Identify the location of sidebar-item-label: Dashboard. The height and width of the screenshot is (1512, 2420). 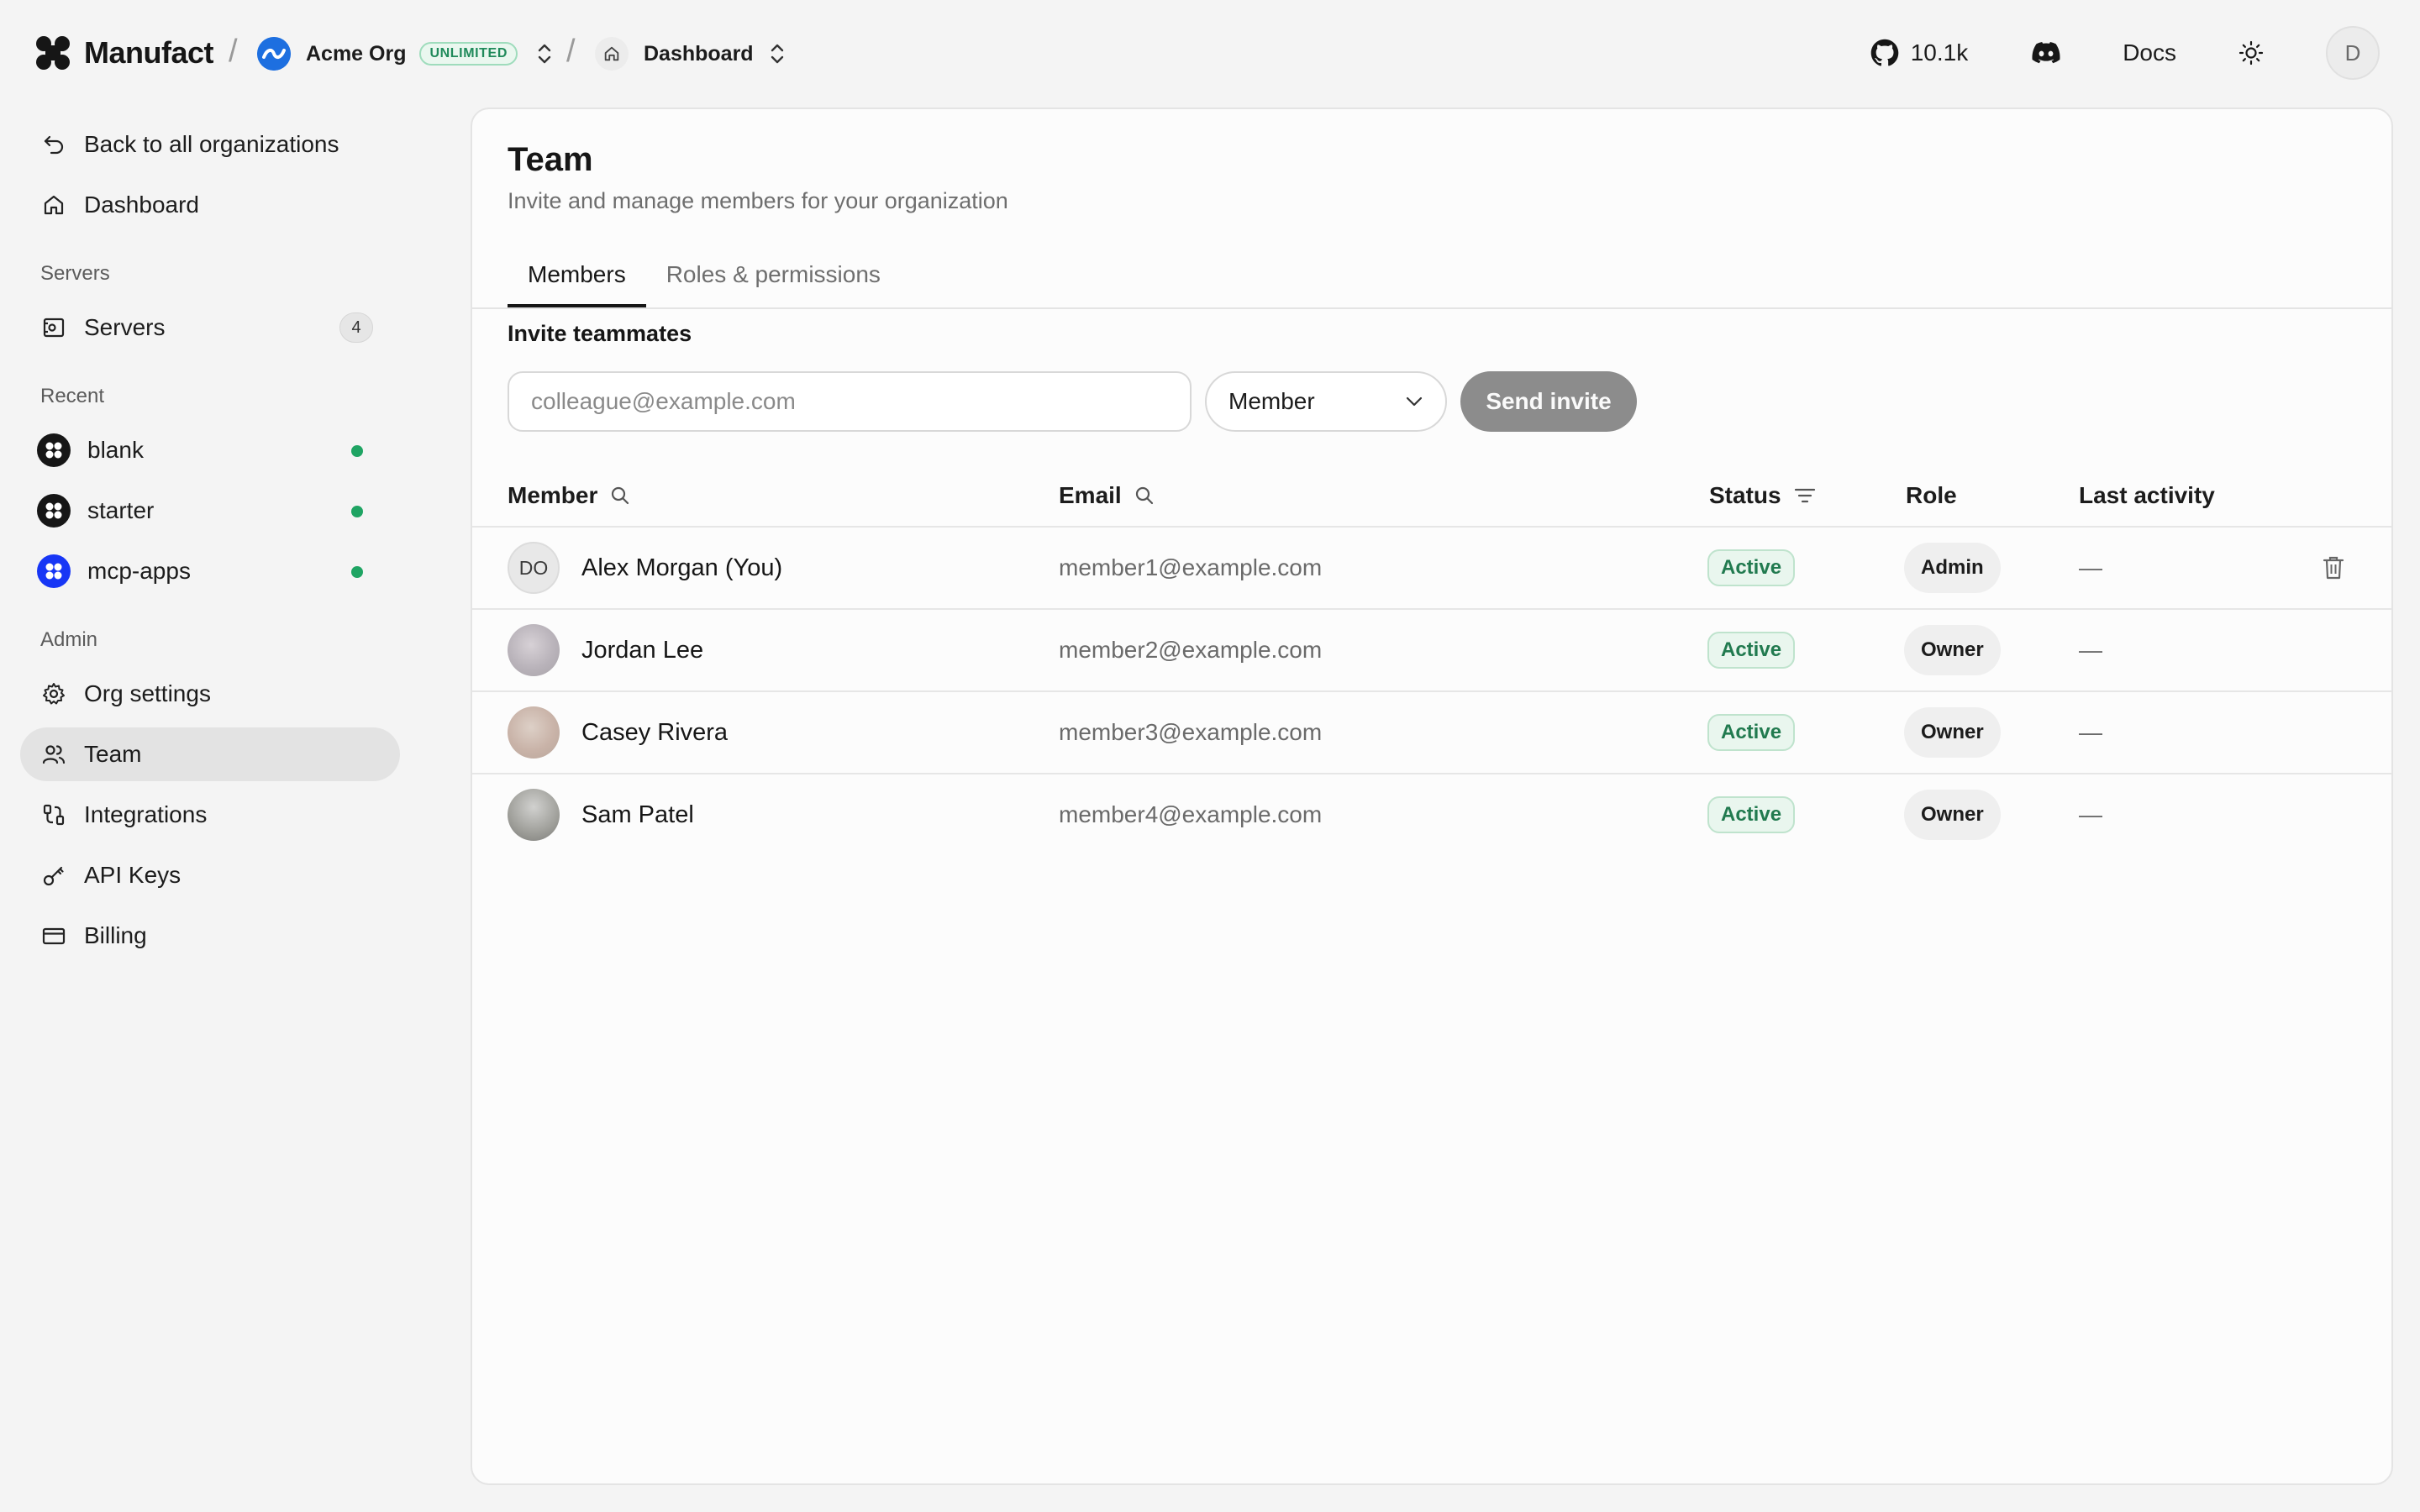
(142, 205).